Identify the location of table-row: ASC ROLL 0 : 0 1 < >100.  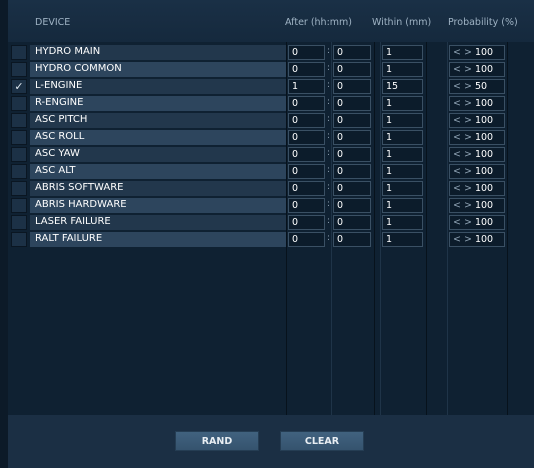
(271, 137).